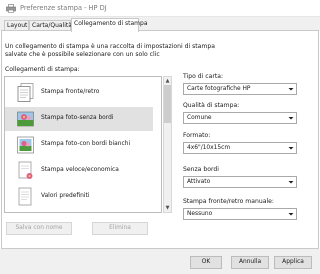  I want to click on paper-type-label: Tipo di carta:, so click(203, 76).